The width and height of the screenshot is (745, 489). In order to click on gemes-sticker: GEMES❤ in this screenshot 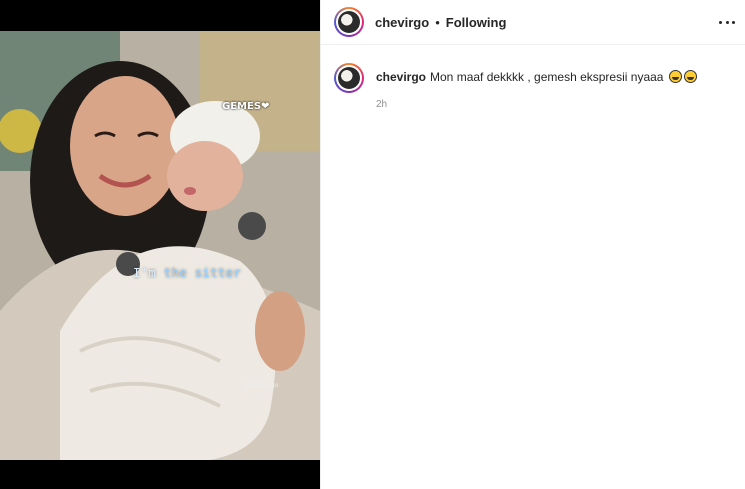, I will do `click(246, 106)`.